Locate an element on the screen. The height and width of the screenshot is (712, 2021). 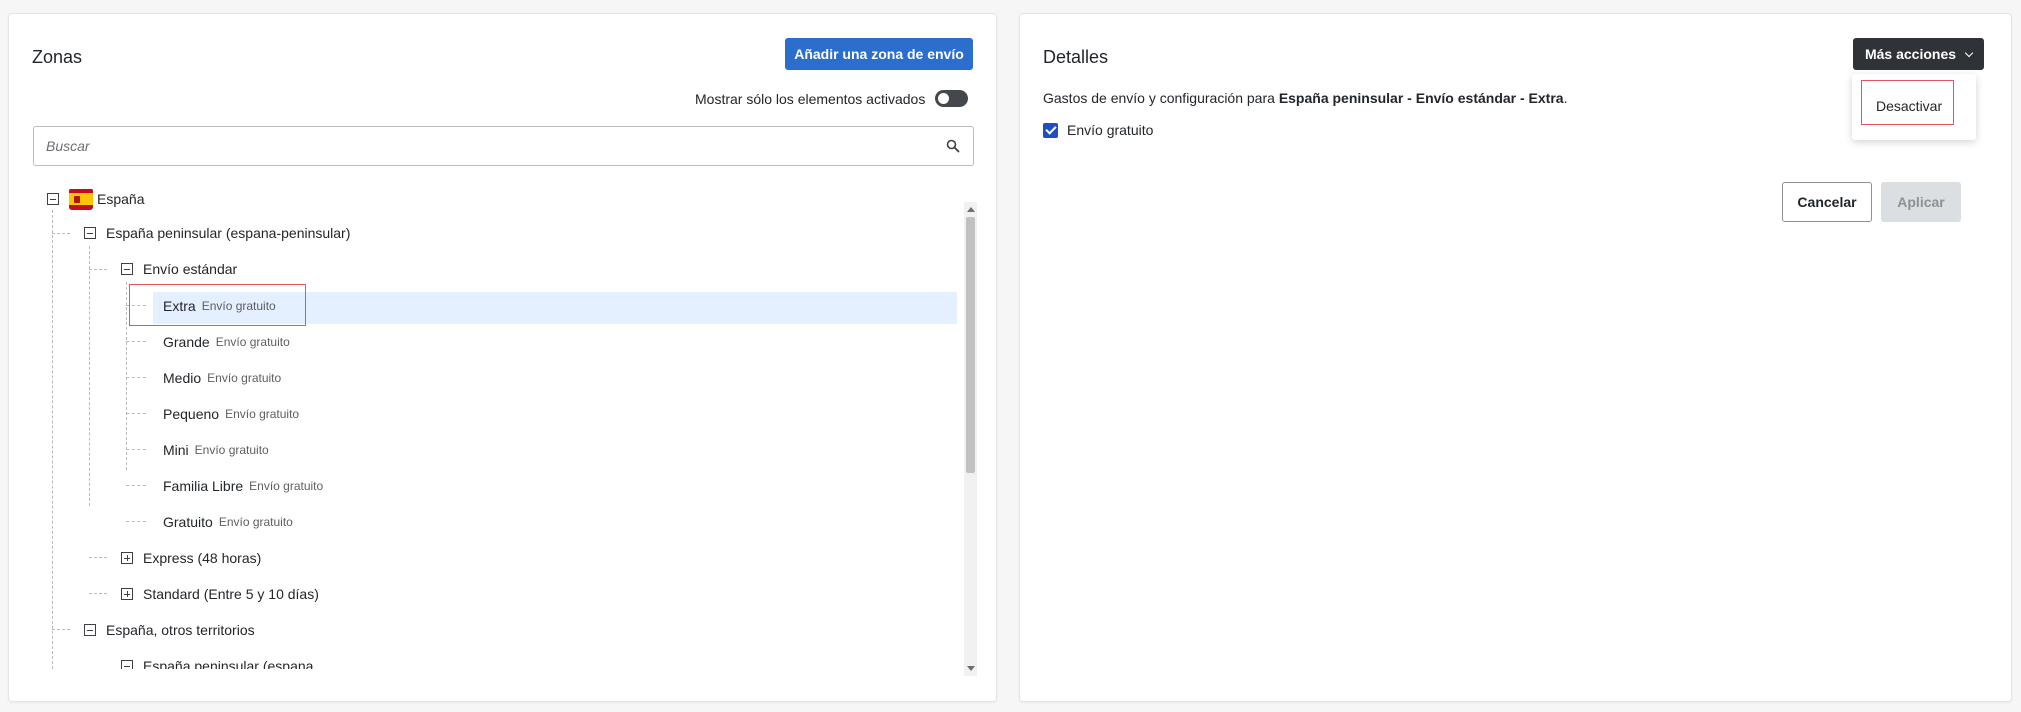
tree-scrollbar is located at coordinates (970, 439).